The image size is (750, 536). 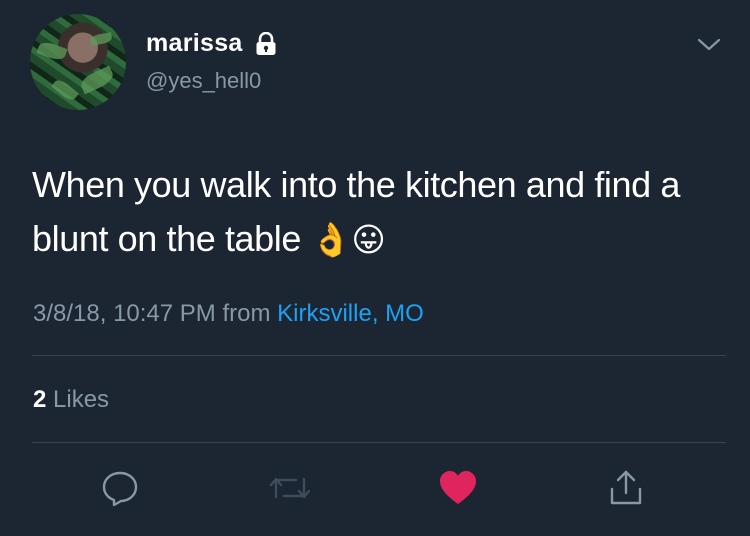 What do you see at coordinates (40, 399) in the screenshot?
I see `like-count-number: 2` at bounding box center [40, 399].